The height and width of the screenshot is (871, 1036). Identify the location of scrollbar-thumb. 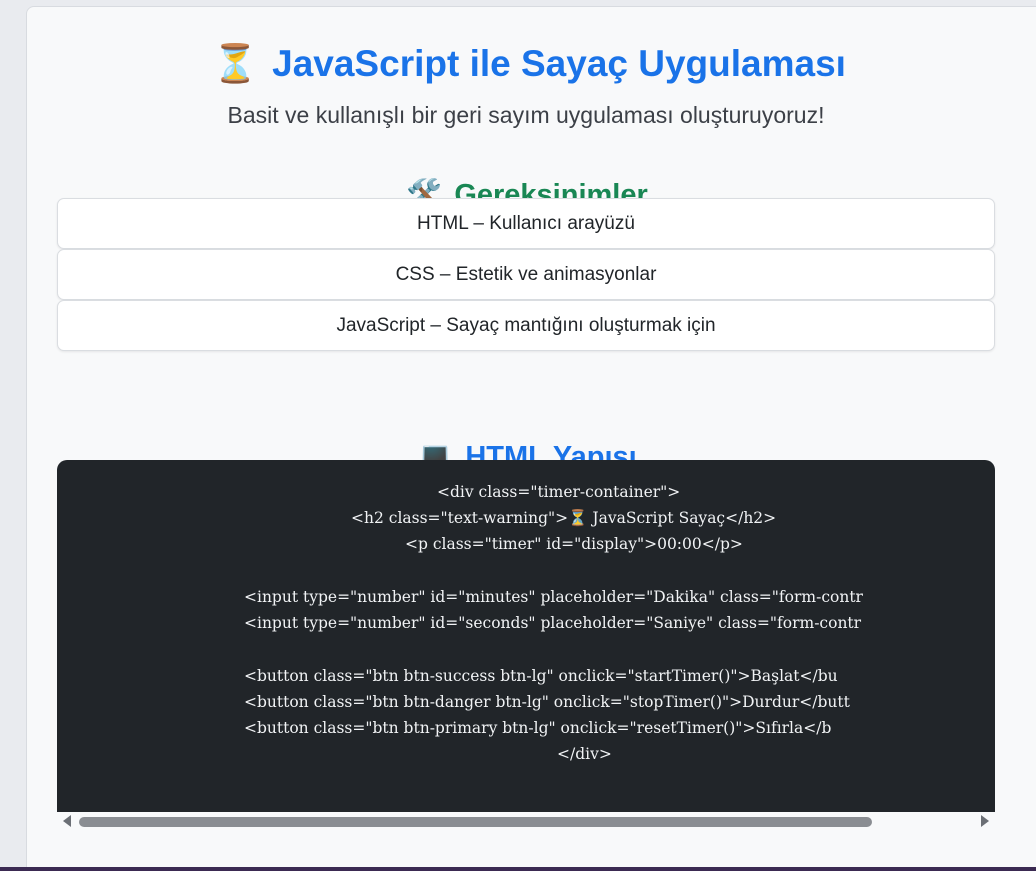
(475, 822).